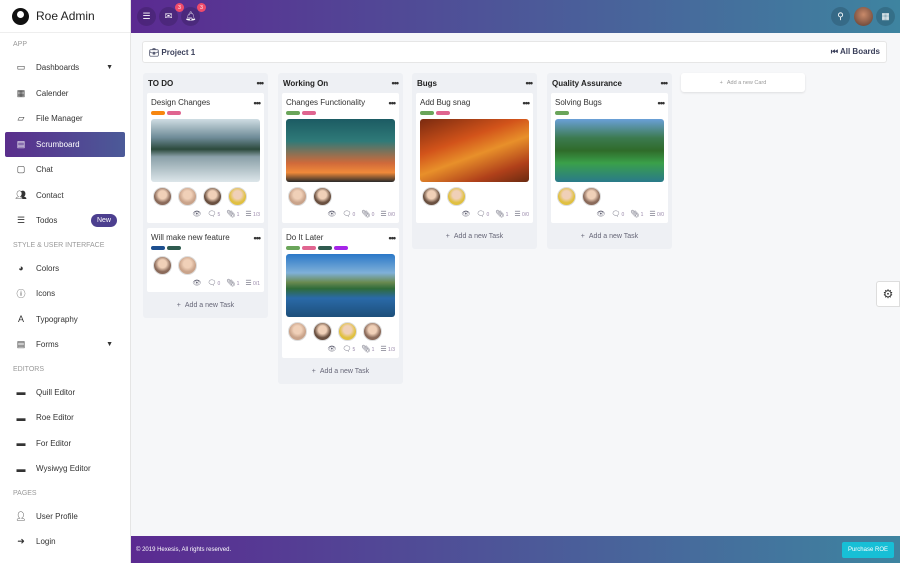 This screenshot has height=563, width=900. I want to click on sidebar-item-forms: ▤ Forms ▼, so click(62, 345).